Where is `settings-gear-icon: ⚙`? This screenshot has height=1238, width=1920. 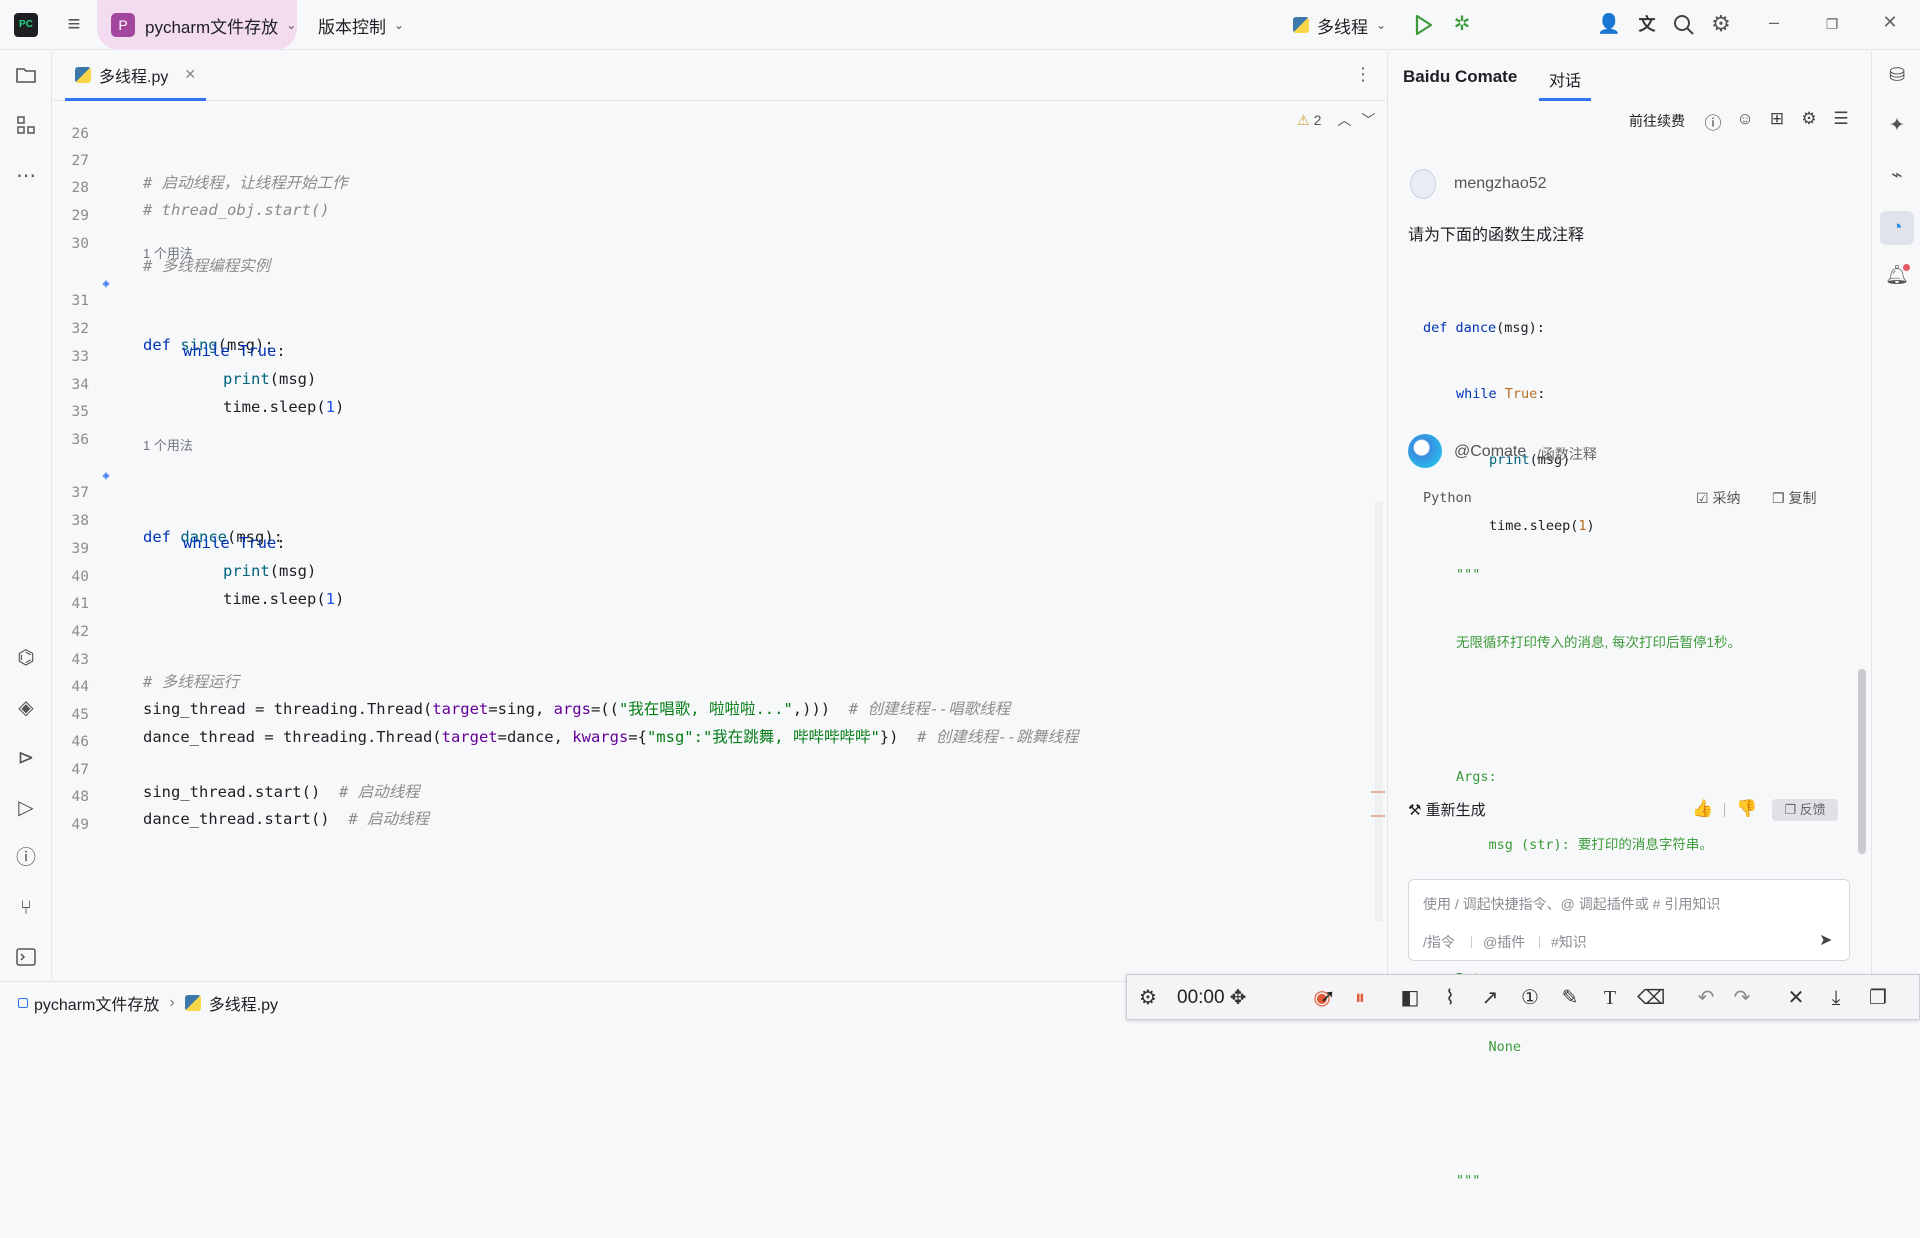
settings-gear-icon: ⚙ is located at coordinates (1721, 24).